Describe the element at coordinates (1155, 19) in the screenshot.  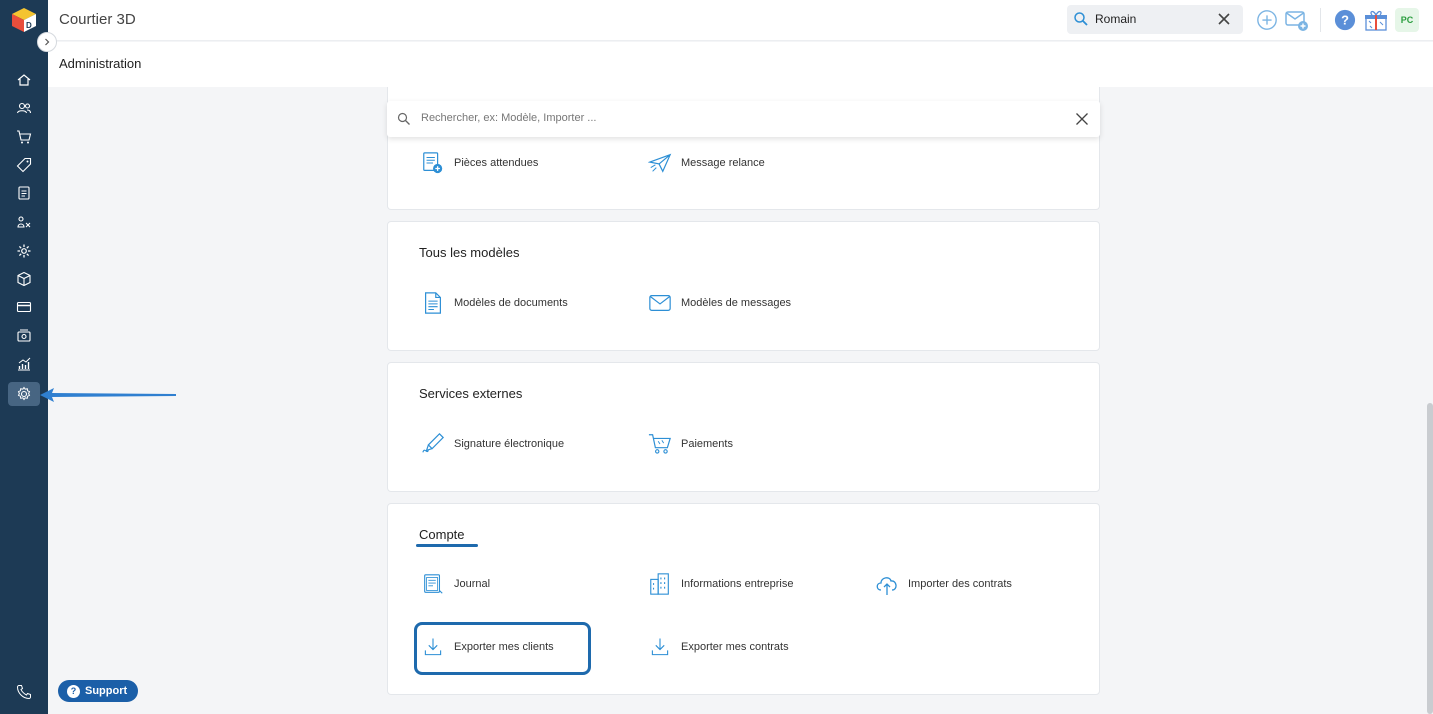
I see `global-search: Romain` at that location.